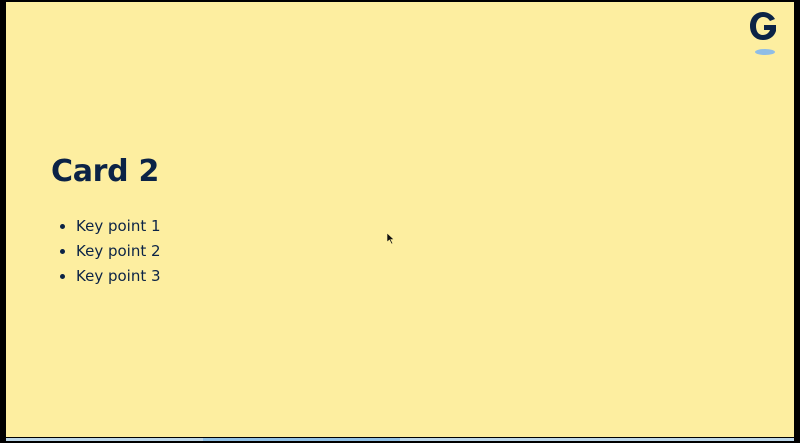  Describe the element at coordinates (110, 276) in the screenshot. I see `list-item: Key point 3` at that location.